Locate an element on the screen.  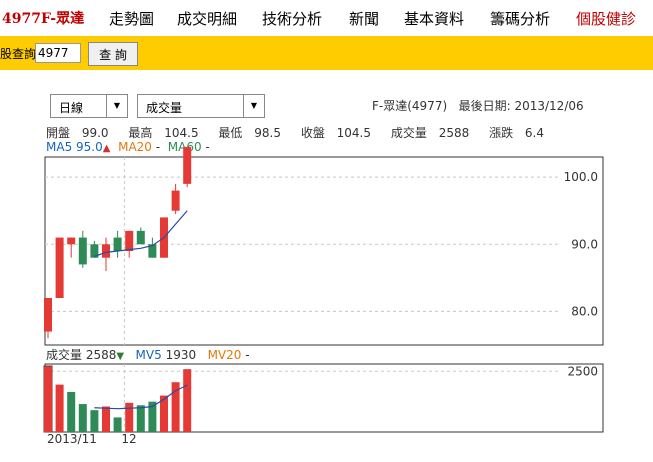
price-y-tick-label: 100.0 is located at coordinates (581, 177).